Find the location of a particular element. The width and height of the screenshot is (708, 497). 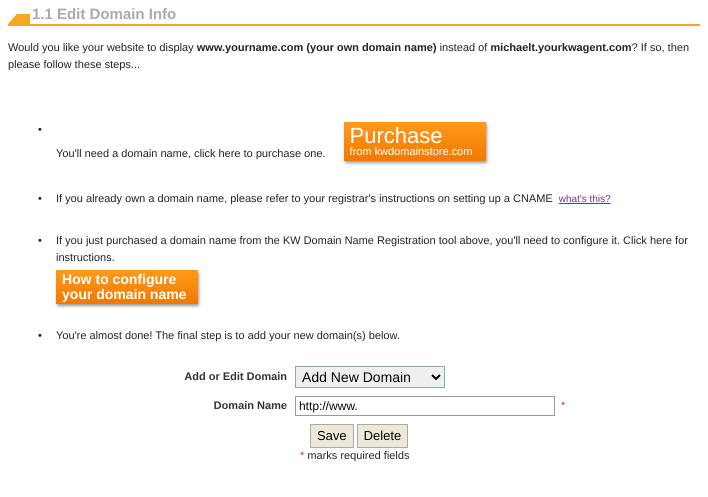

step-text: If you just purchased a domain name from the KW Domain Name Registration tool above, you'll need to configure it. Click here for instructions. is located at coordinates (372, 249).